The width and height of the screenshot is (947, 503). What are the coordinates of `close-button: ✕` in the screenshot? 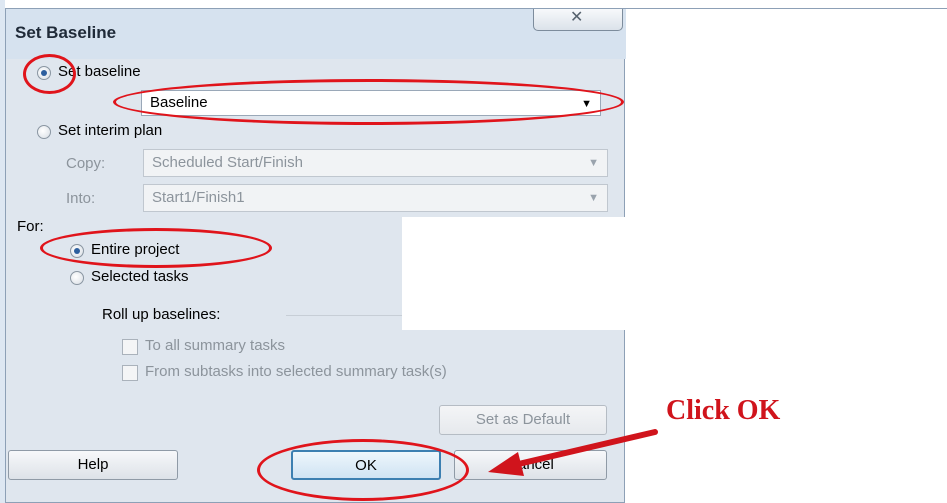 It's located at (578, 20).